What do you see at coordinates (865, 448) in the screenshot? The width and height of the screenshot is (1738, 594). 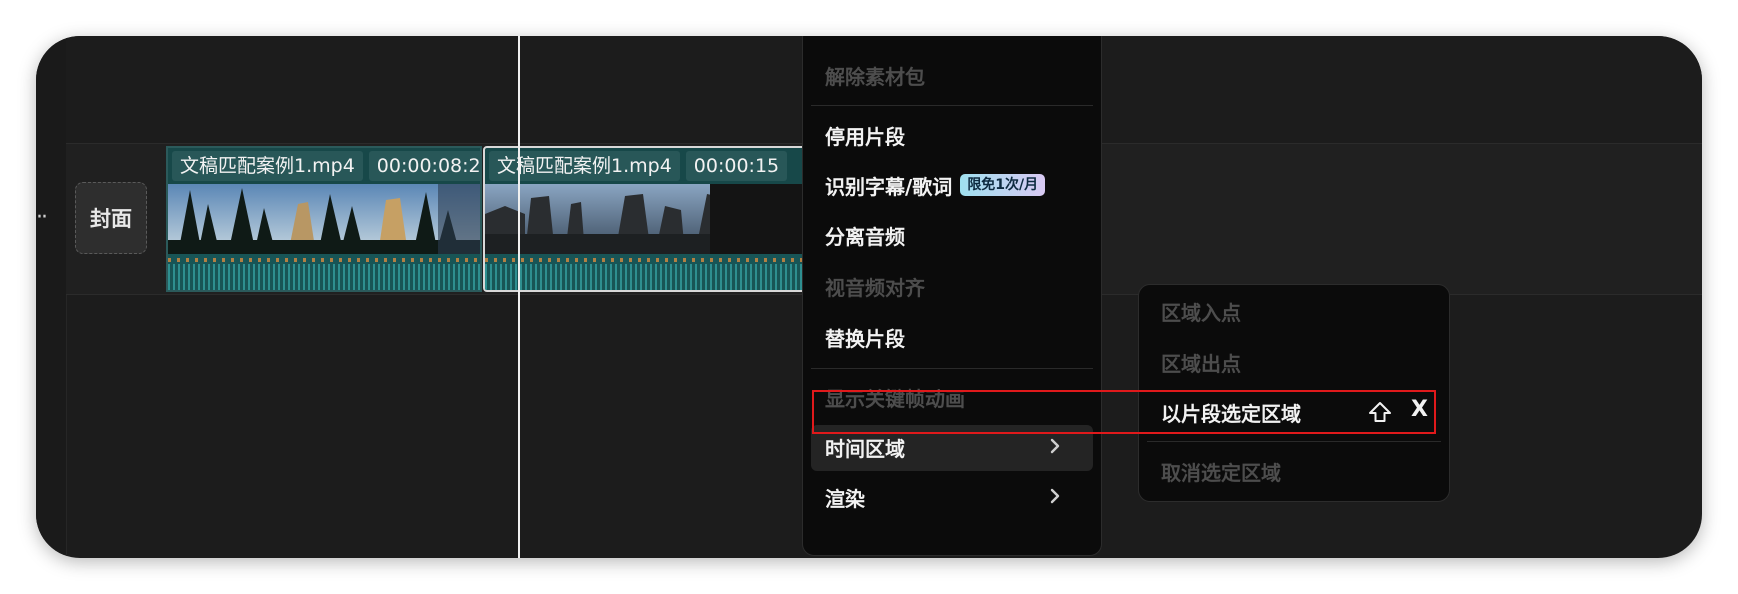 I see `menu-item-label: 时间区域` at bounding box center [865, 448].